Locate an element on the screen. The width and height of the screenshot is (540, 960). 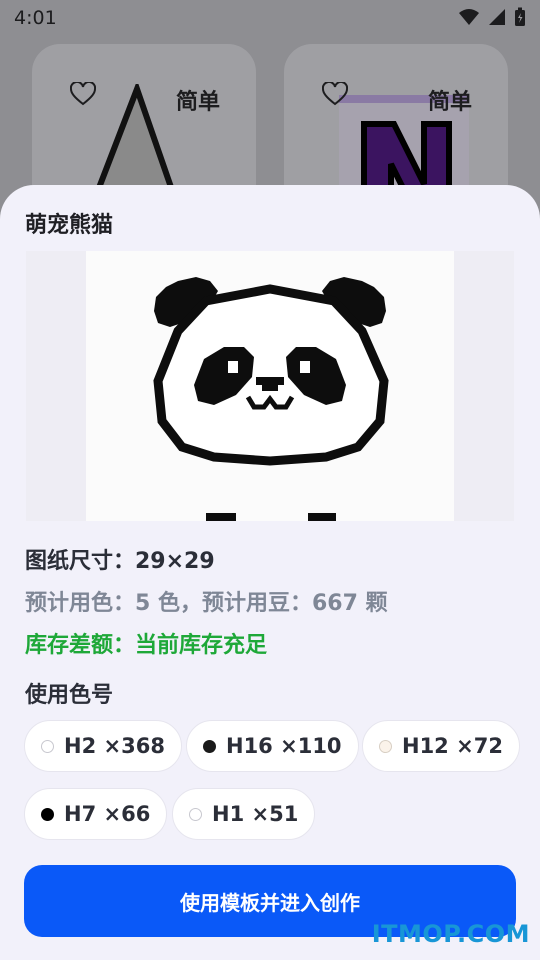
status-bar: 4:01 is located at coordinates (270, 19).